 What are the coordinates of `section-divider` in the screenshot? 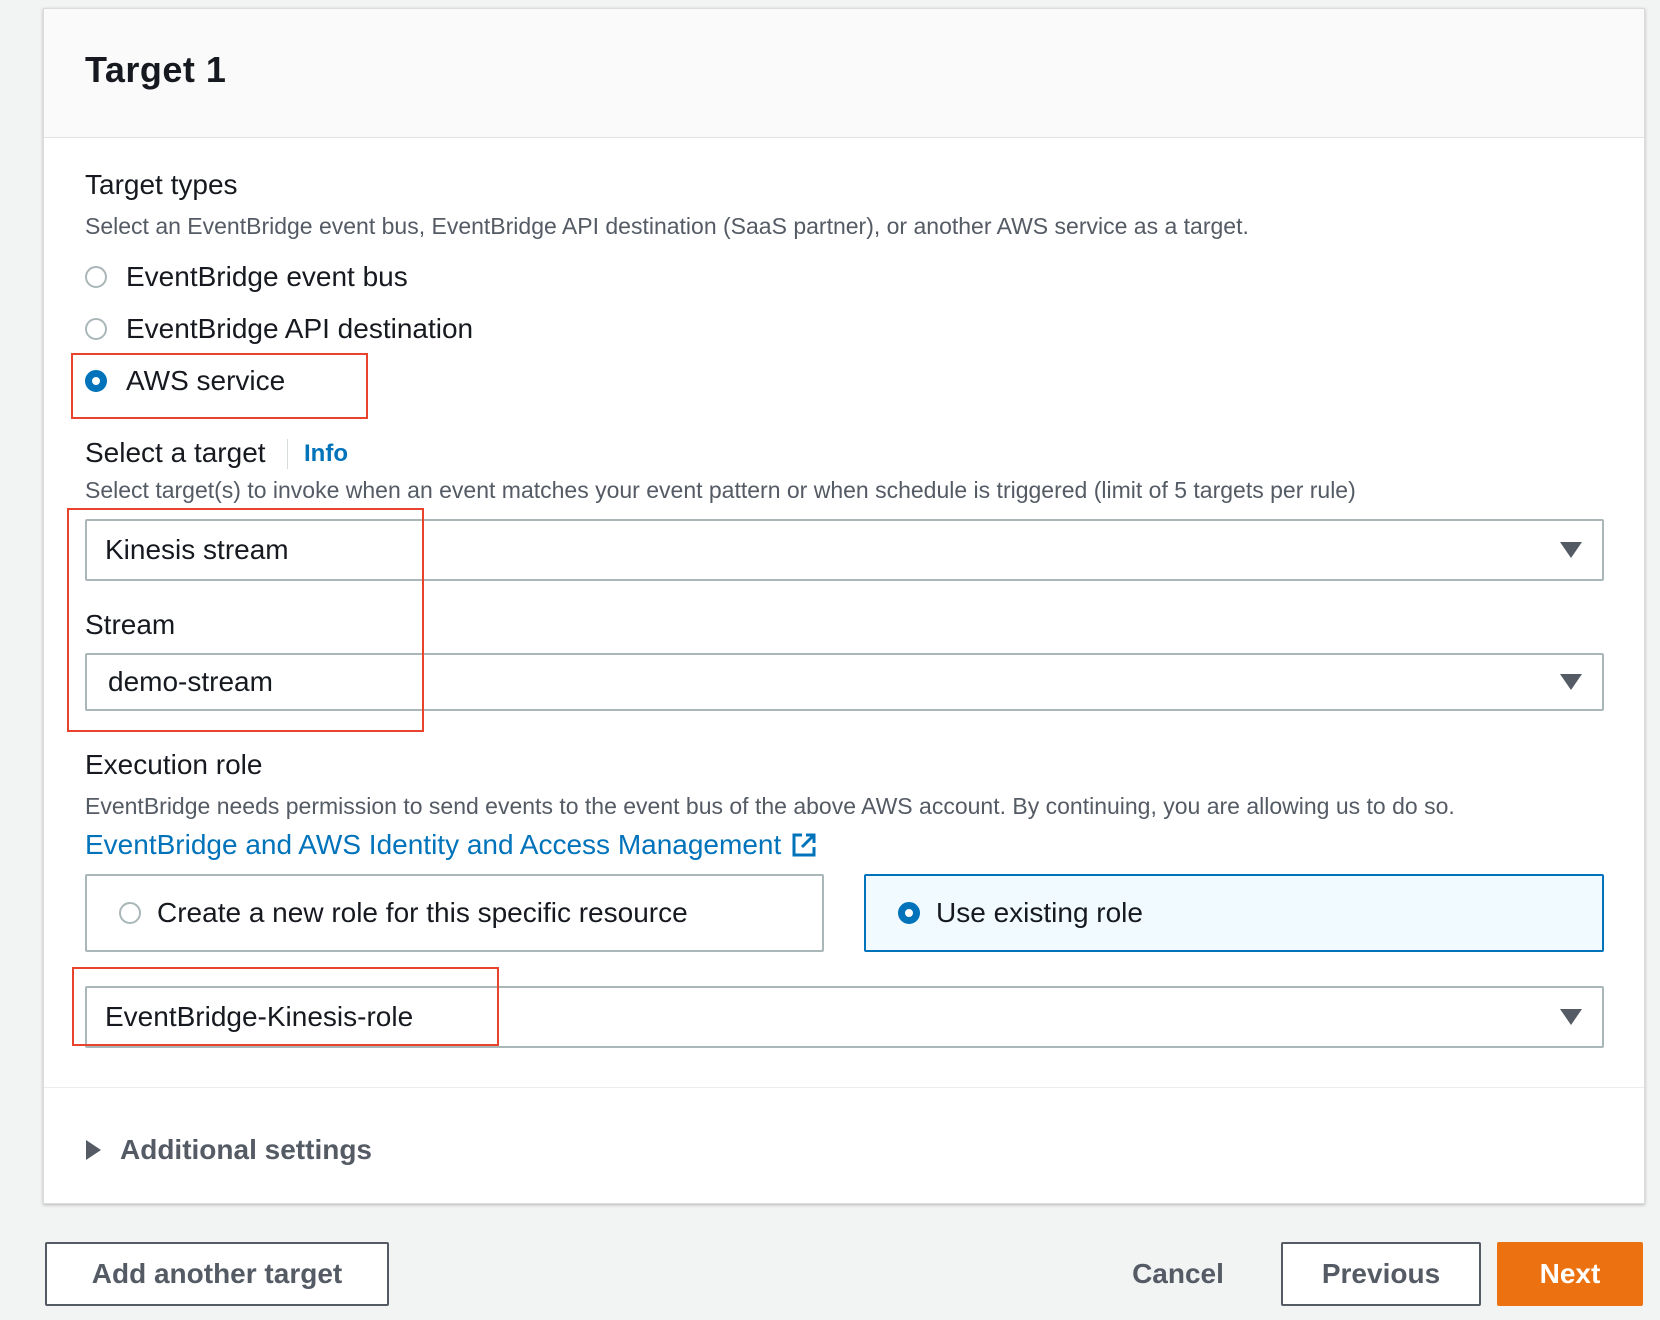 It's located at (844, 1087).